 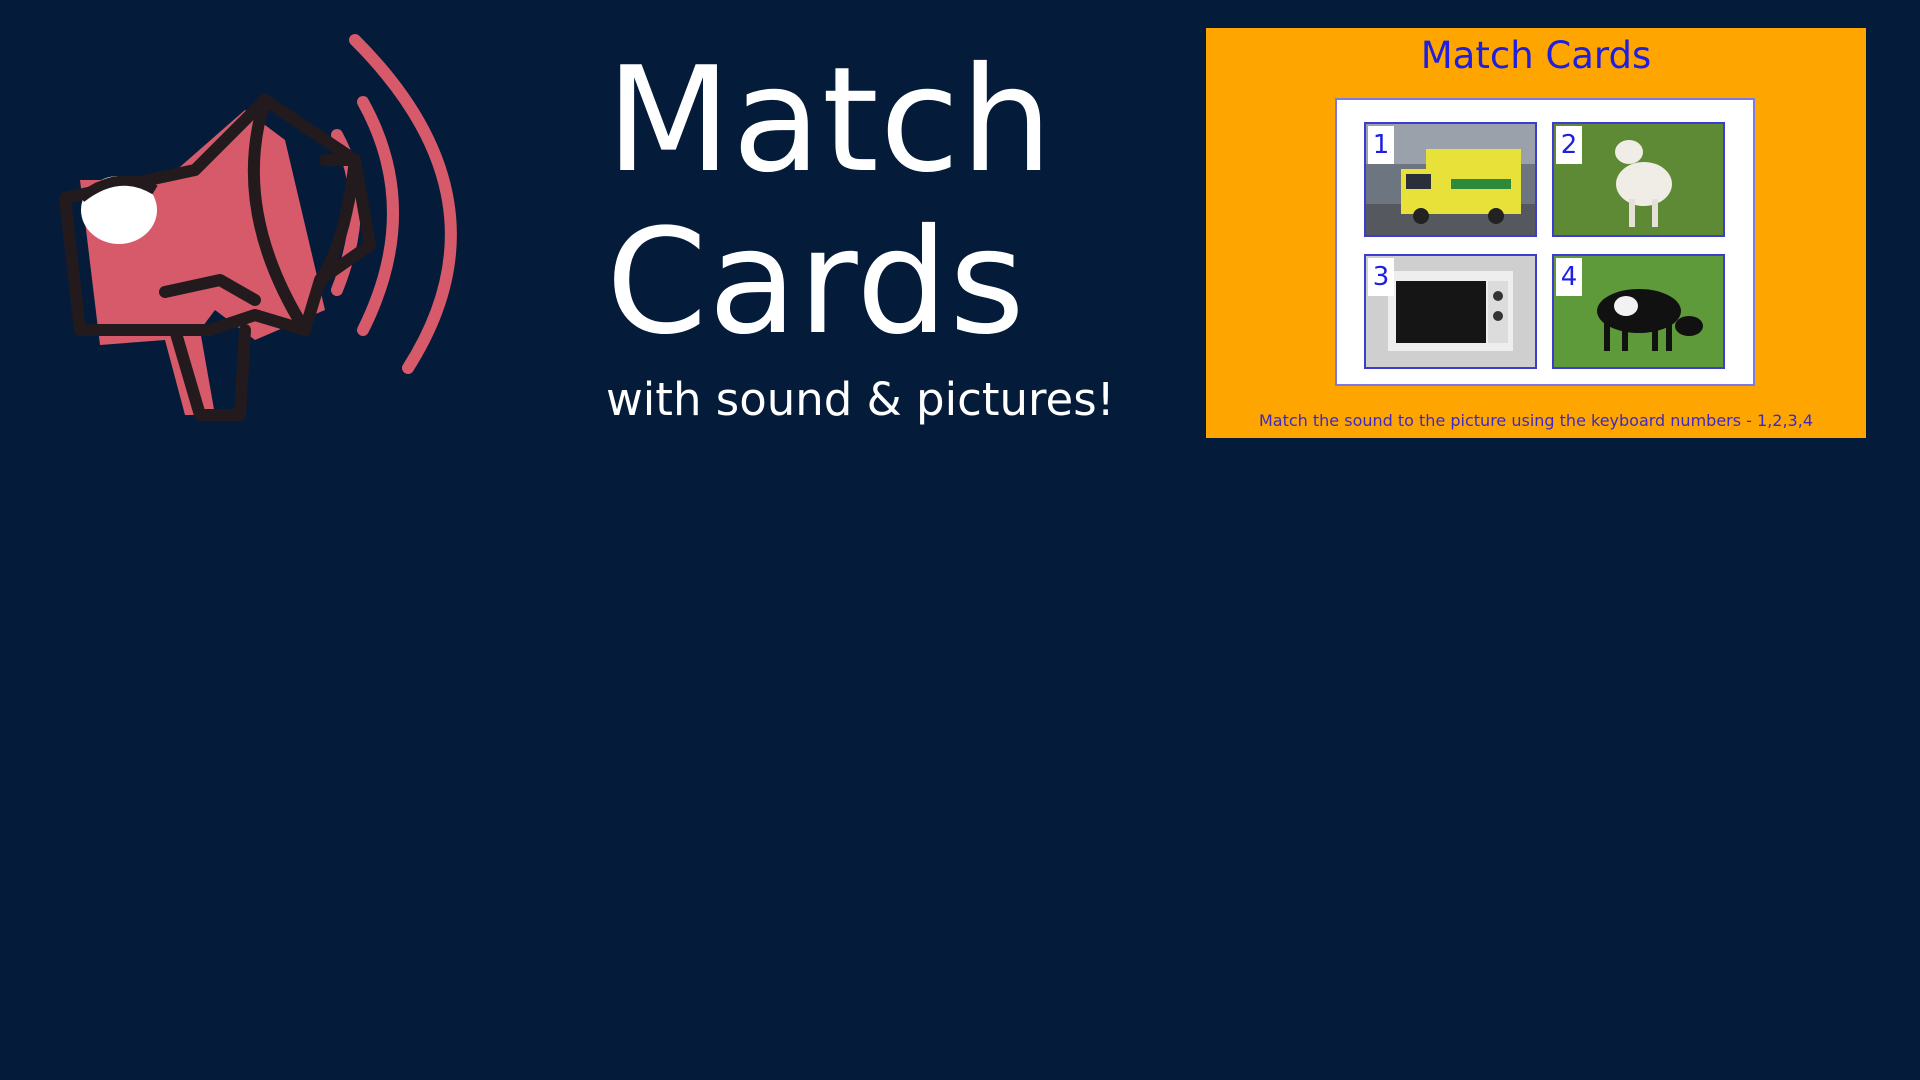 I want to click on title-line-2: Cards, so click(x=816, y=282).